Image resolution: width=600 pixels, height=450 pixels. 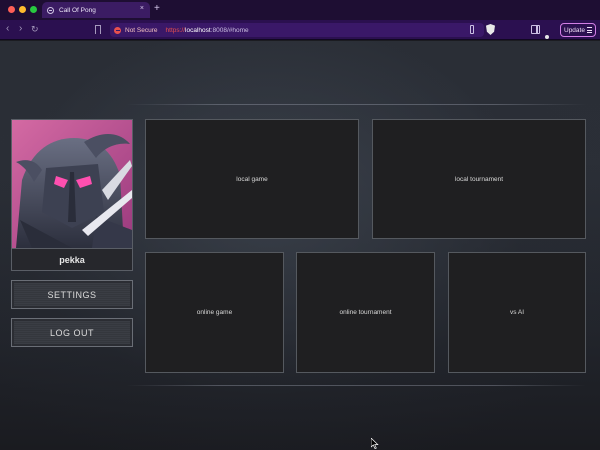 What do you see at coordinates (549, 41) in the screenshot?
I see `wallet-icon` at bounding box center [549, 41].